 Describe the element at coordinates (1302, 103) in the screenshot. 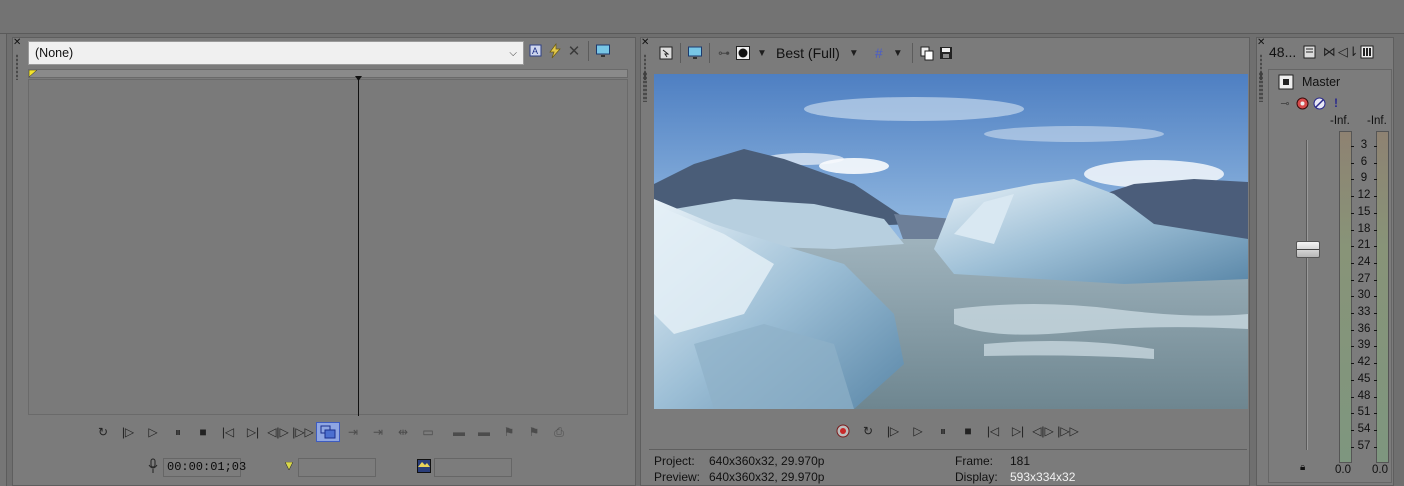

I see `fx-chain-icon` at that location.